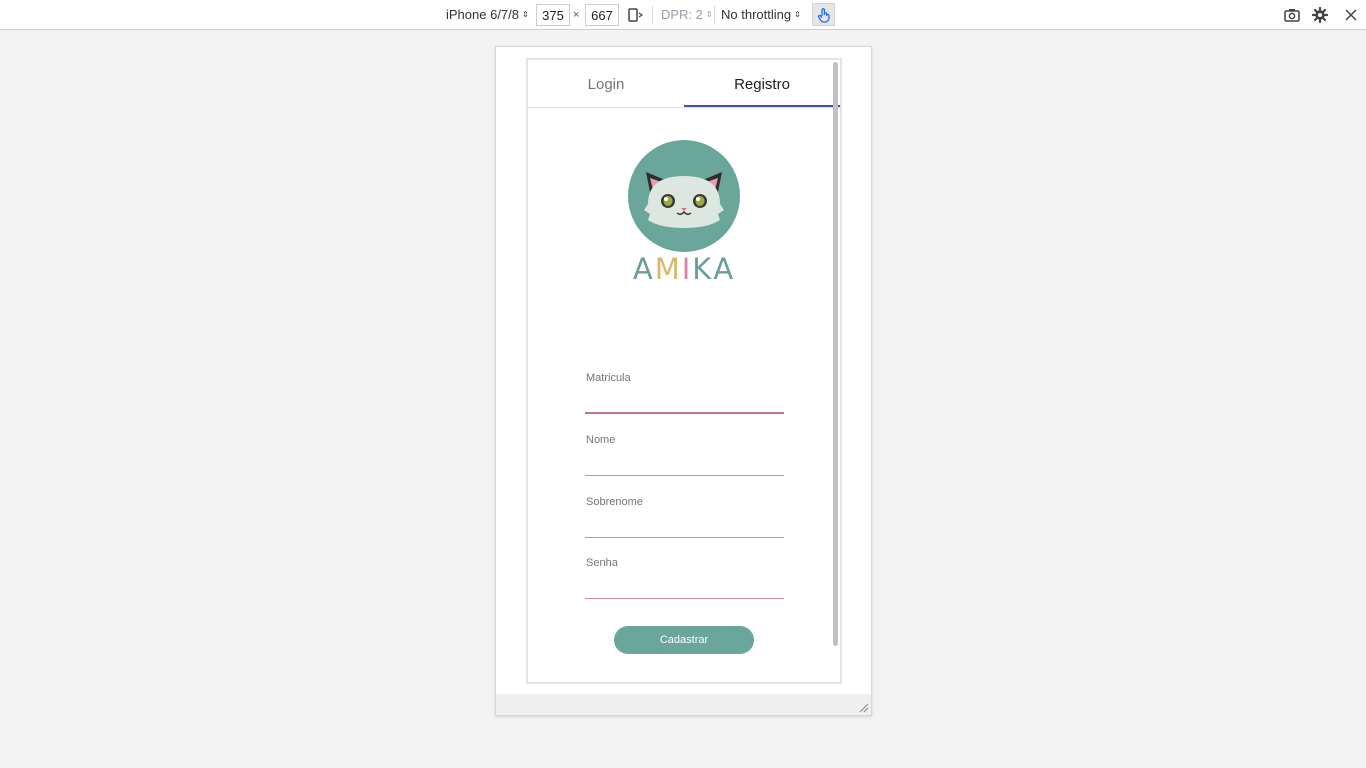  Describe the element at coordinates (606, 84) in the screenshot. I see `tab-login: Login` at that location.